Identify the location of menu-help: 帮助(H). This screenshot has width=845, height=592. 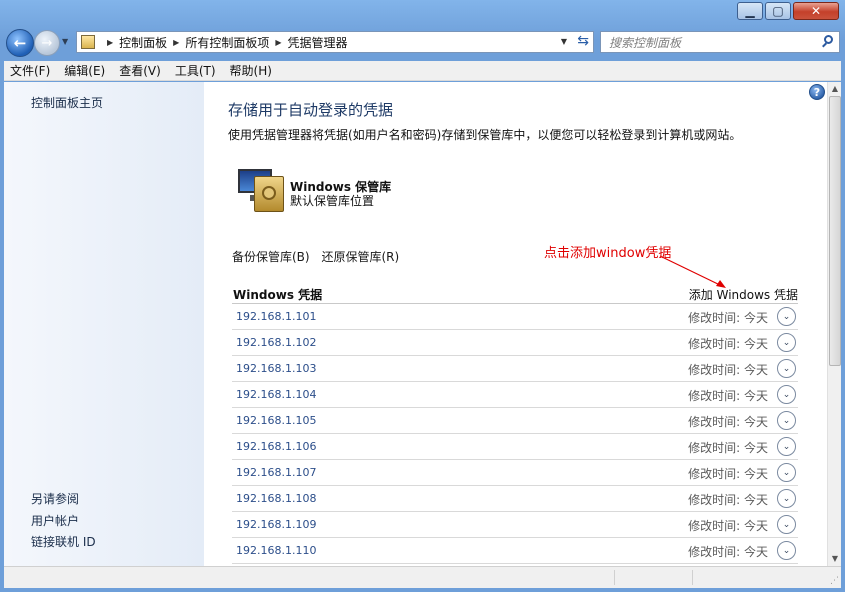
(251, 70).